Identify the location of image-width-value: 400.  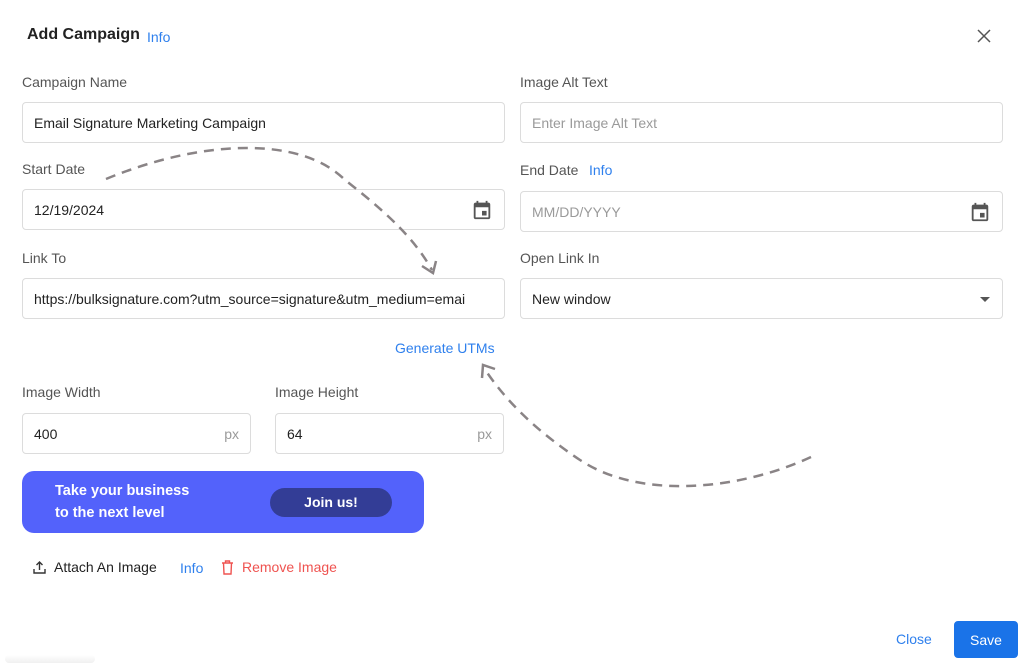
(46, 433).